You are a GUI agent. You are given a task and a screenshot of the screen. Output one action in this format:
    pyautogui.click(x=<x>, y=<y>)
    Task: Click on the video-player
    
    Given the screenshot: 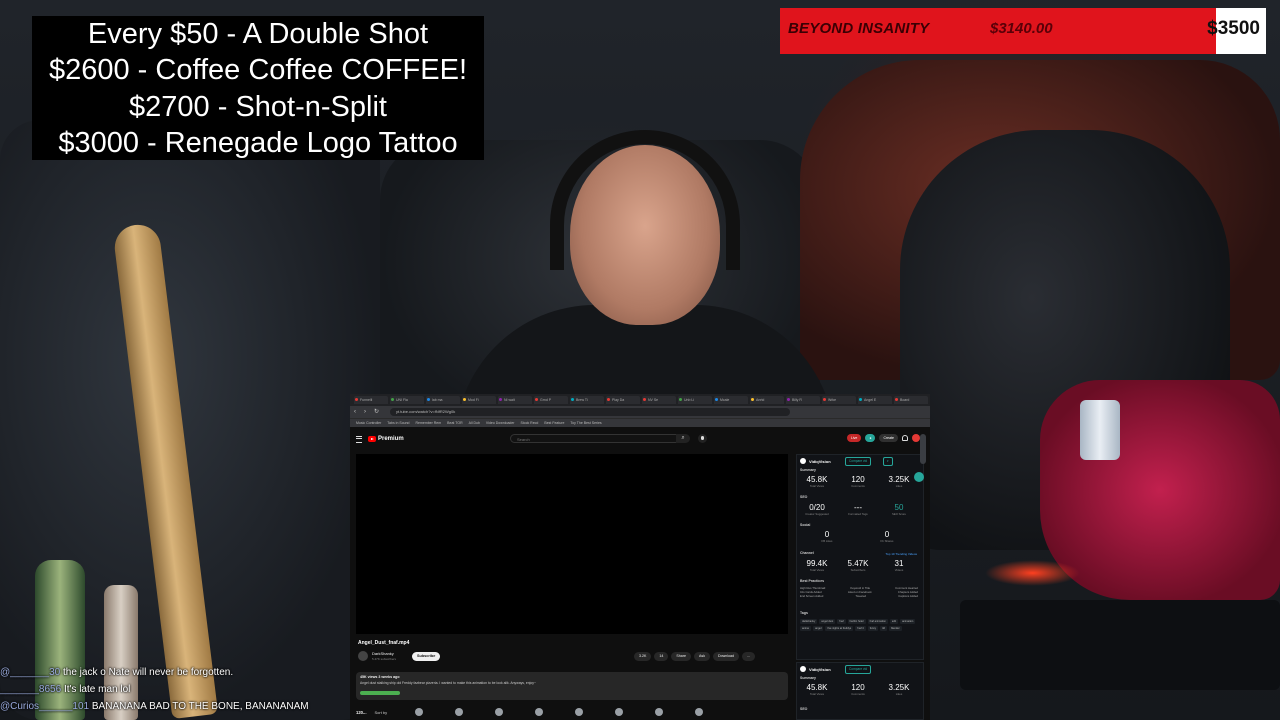 What is the action you would take?
    pyautogui.click(x=572, y=544)
    